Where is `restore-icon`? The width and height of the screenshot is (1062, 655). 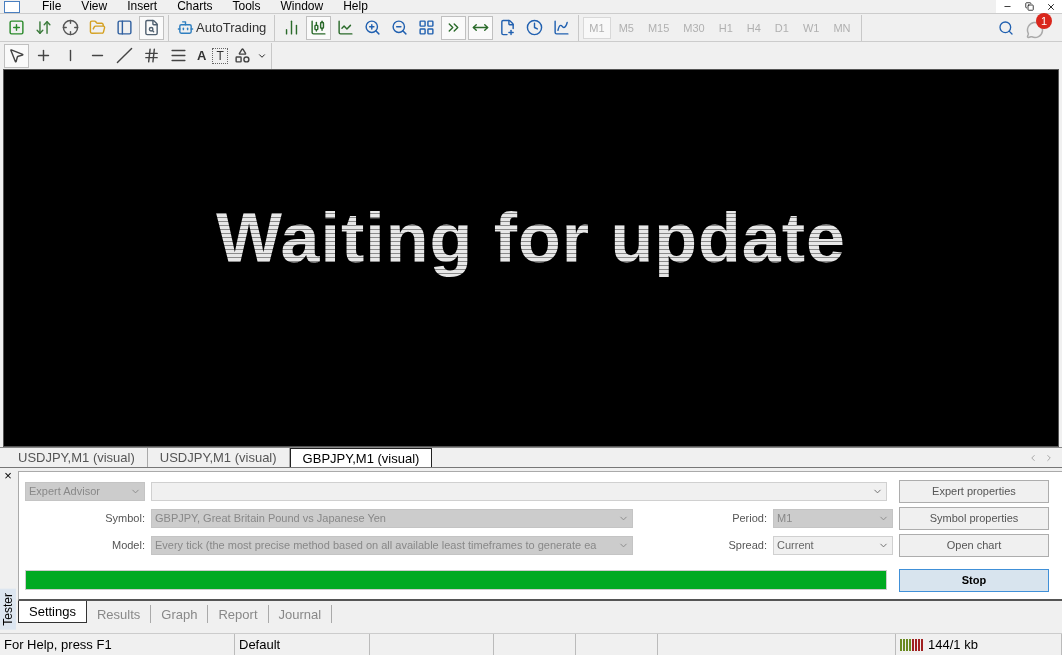 restore-icon is located at coordinates (1029, 6).